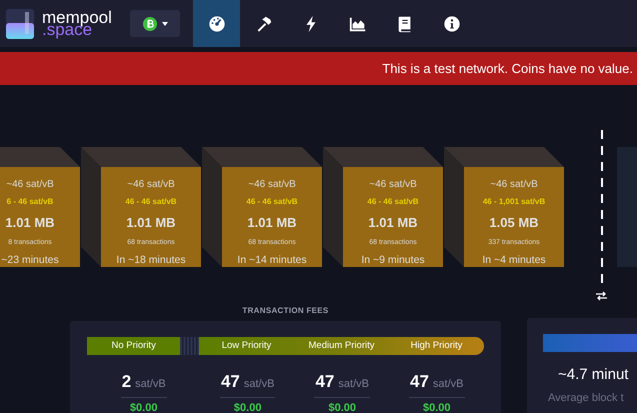  I want to click on nav-tab, so click(216, 23).